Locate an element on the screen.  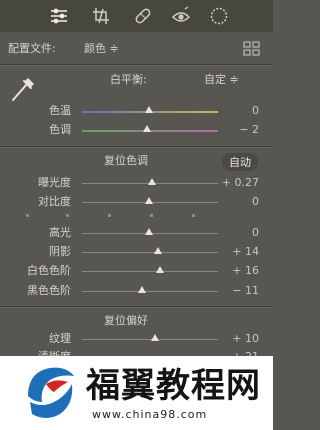
profile-select: 颜色 ≑ is located at coordinates (101, 49).